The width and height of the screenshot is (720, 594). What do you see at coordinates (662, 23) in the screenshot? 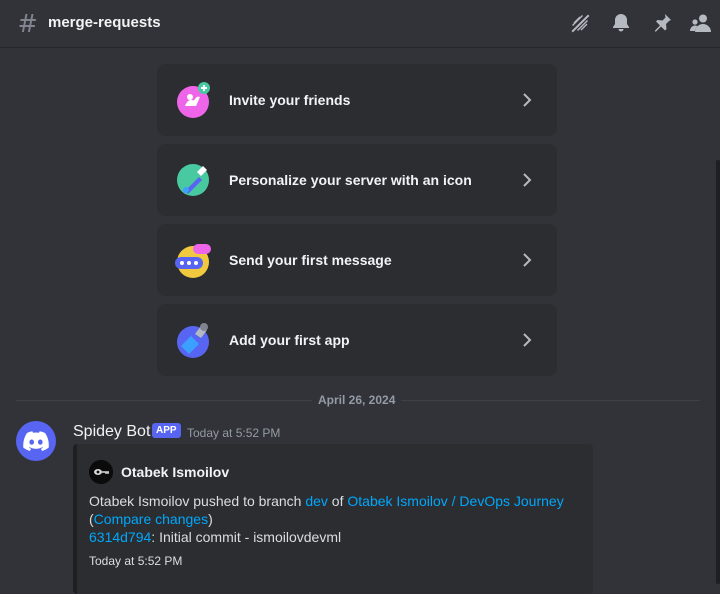
I see `pin-icon` at bounding box center [662, 23].